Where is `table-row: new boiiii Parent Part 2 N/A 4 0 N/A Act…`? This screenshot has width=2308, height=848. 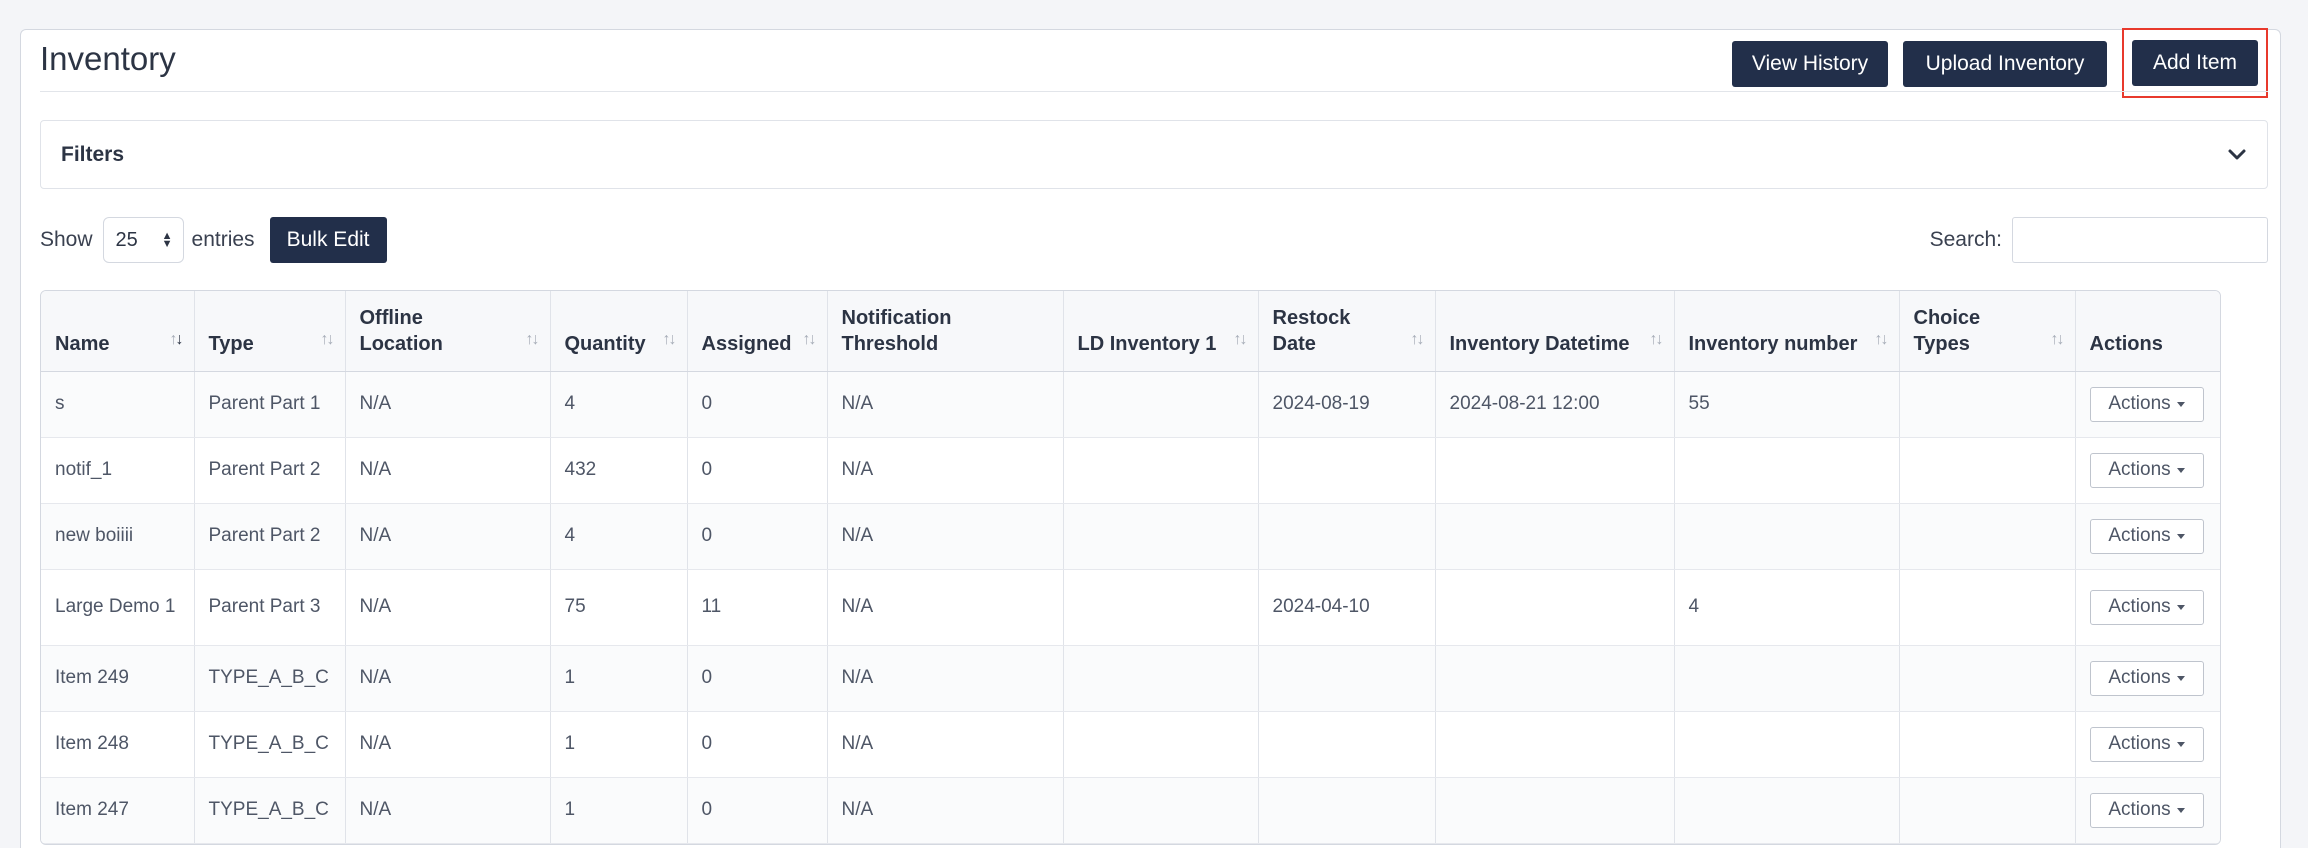 table-row: new boiiii Parent Part 2 N/A 4 0 N/A Act… is located at coordinates (1130, 536).